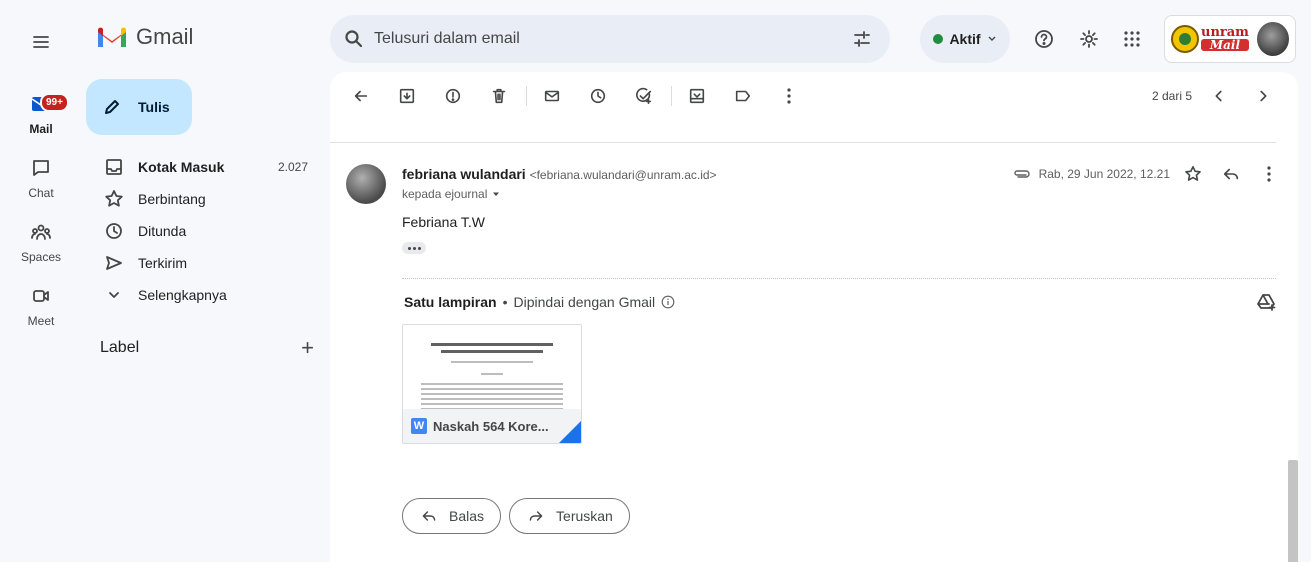  I want to click on report-spam-button, so click(453, 96).